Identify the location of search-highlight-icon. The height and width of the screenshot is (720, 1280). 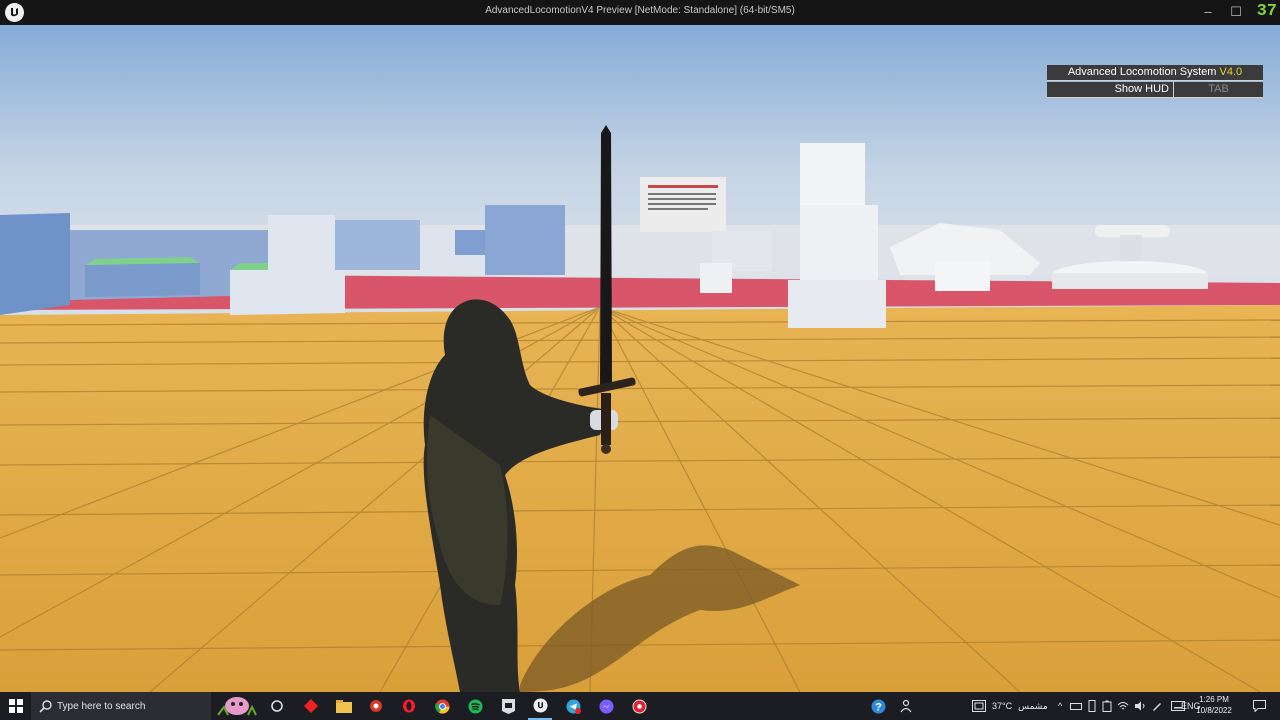
(237, 706).